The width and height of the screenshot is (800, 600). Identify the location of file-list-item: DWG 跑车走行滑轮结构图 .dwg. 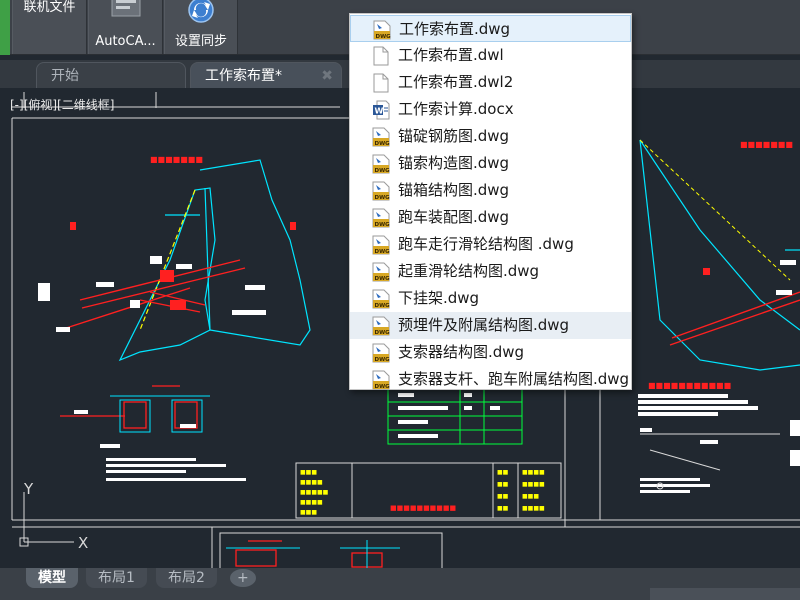
(490, 244).